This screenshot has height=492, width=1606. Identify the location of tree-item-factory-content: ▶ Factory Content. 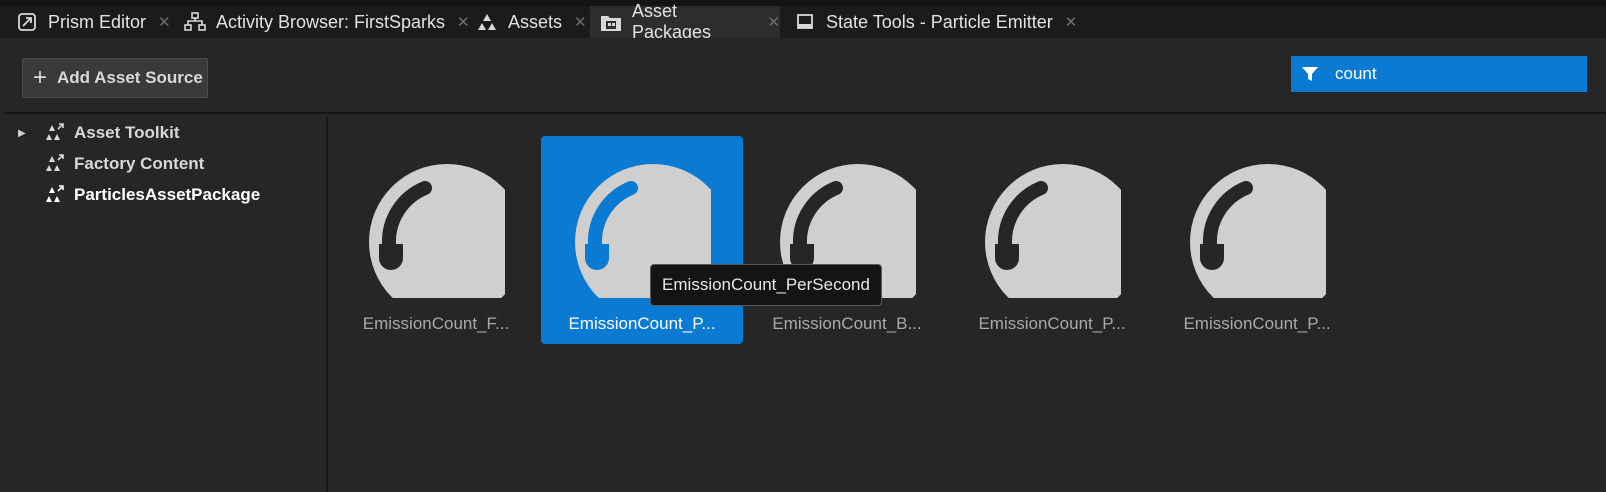
(104, 164).